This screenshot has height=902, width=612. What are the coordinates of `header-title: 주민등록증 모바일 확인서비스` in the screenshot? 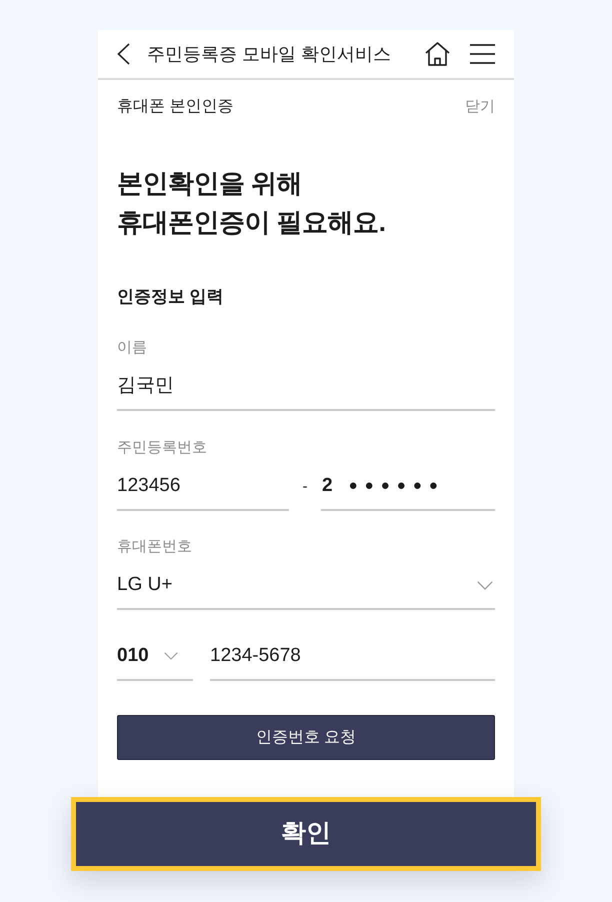 It's located at (269, 54).